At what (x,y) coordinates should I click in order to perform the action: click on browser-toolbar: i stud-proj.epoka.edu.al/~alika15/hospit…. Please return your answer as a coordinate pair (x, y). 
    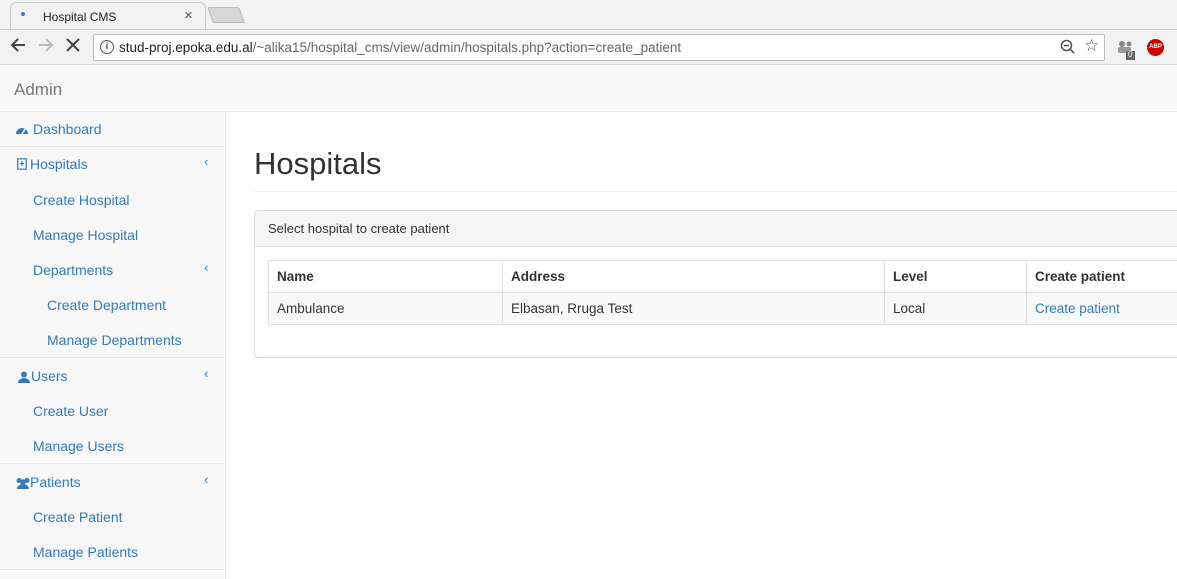
    Looking at the image, I should click on (588, 47).